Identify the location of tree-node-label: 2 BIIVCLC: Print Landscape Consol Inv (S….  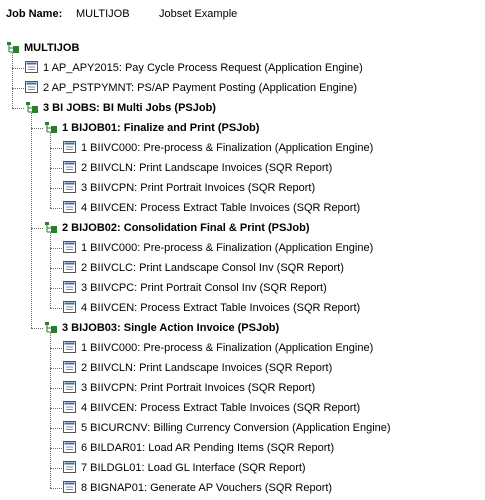
(212, 268).